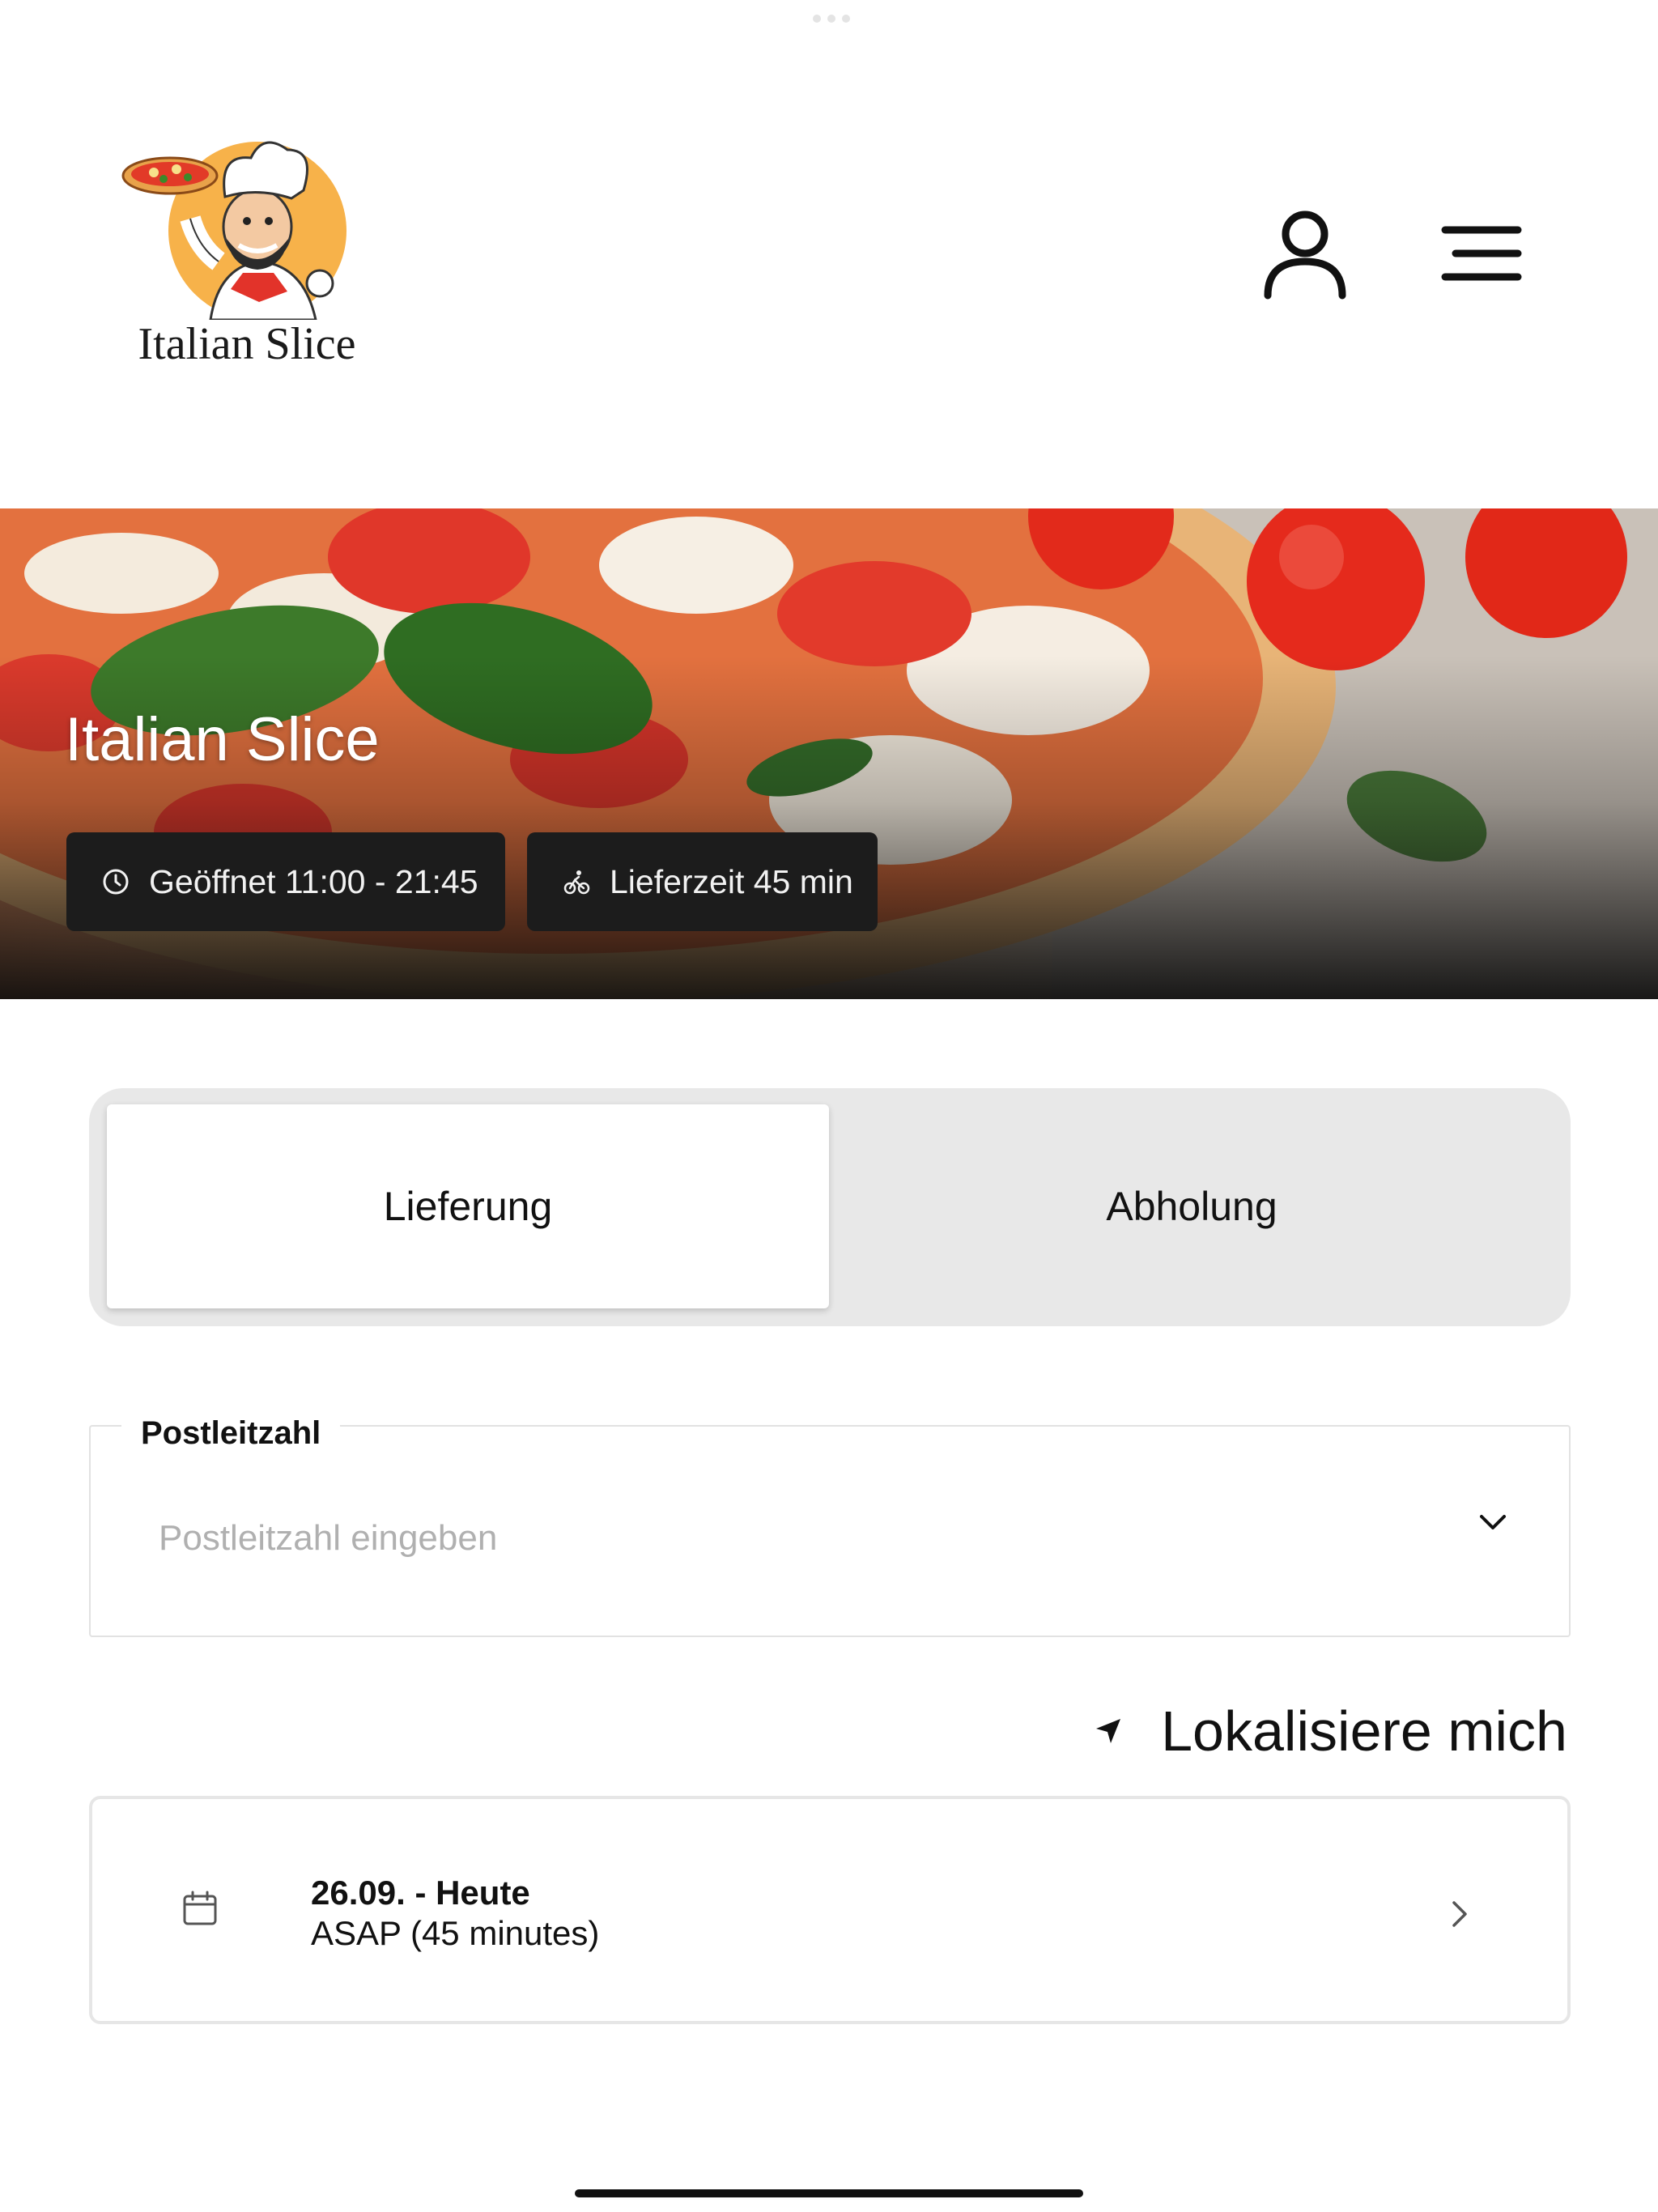 The height and width of the screenshot is (2212, 1658). I want to click on order-type-toggle: Lieferung Abholung, so click(830, 1207).